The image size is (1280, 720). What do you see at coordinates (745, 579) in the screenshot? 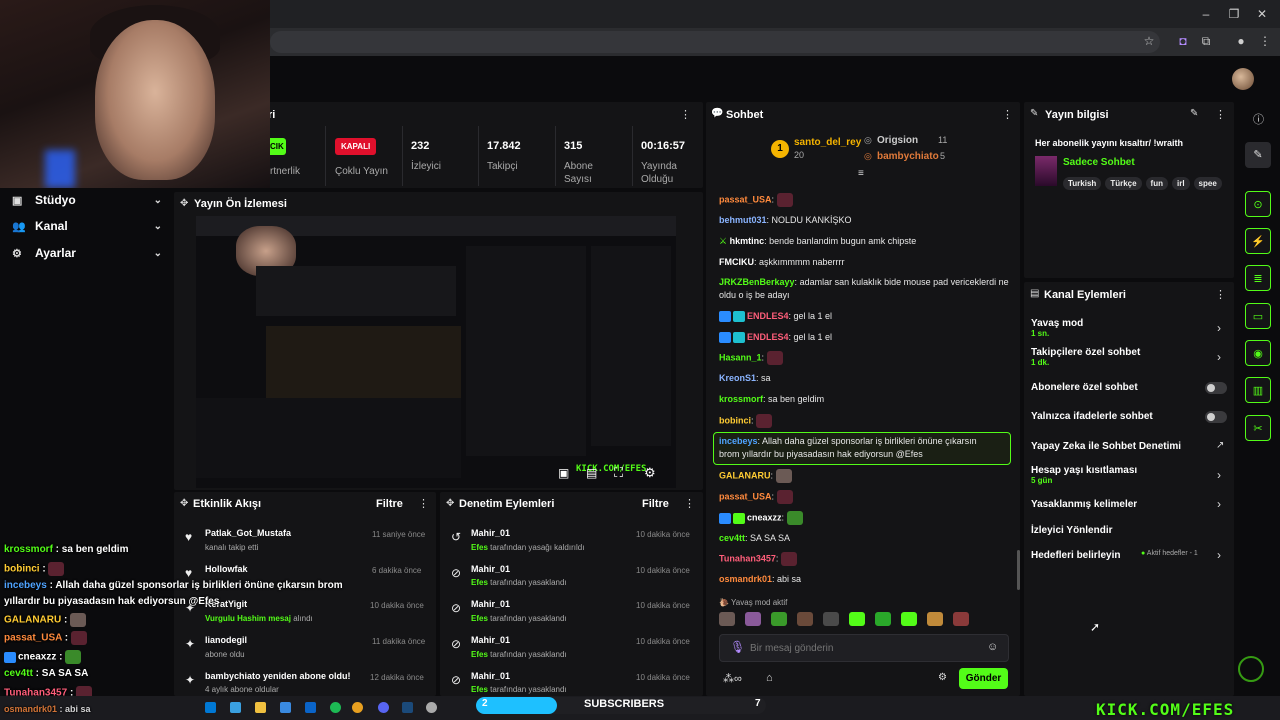
I see `chat-username: osmandrk01` at bounding box center [745, 579].